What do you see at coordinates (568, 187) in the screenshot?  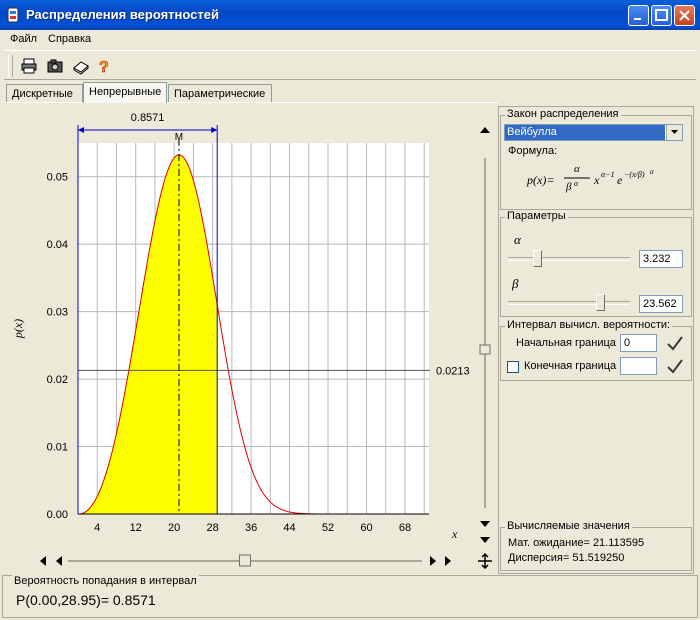 I see `svg-text: β` at bounding box center [568, 187].